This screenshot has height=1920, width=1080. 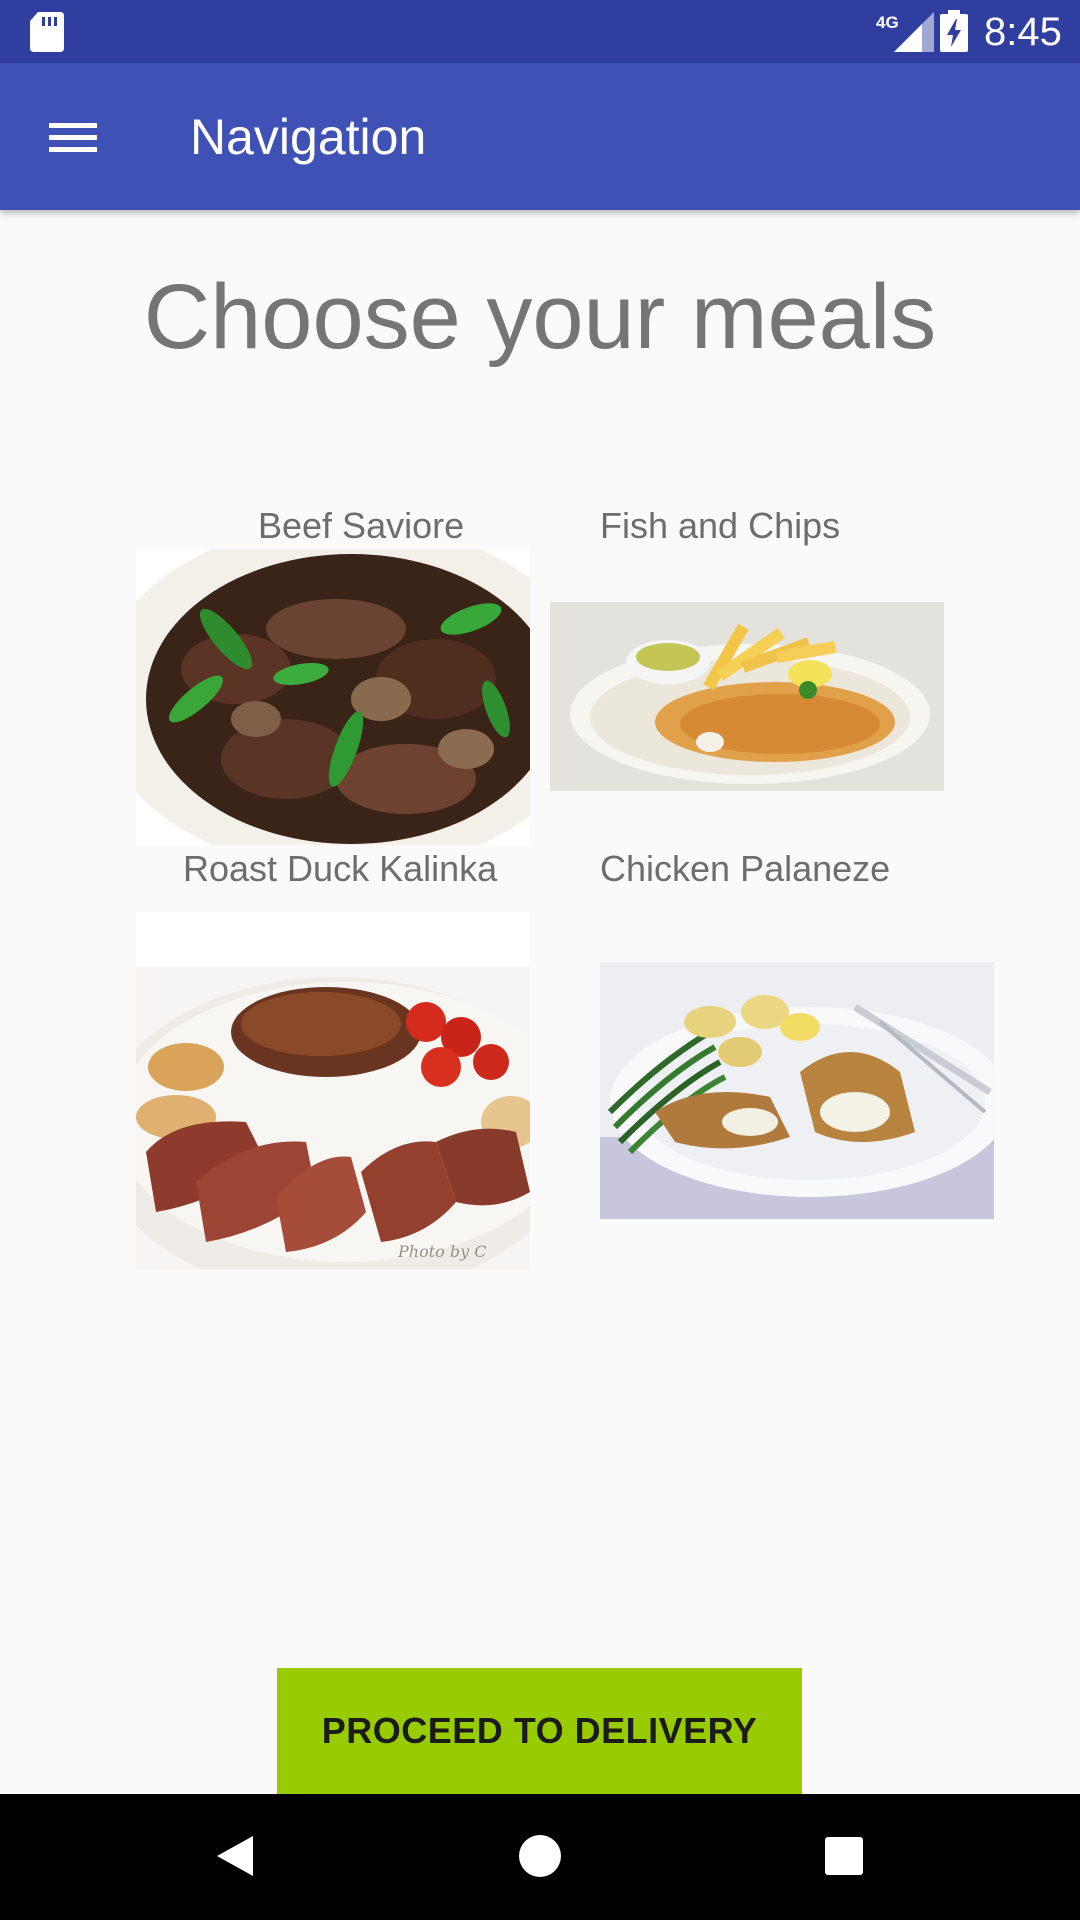 I want to click on status-clock: 8:45, so click(x=1023, y=32).